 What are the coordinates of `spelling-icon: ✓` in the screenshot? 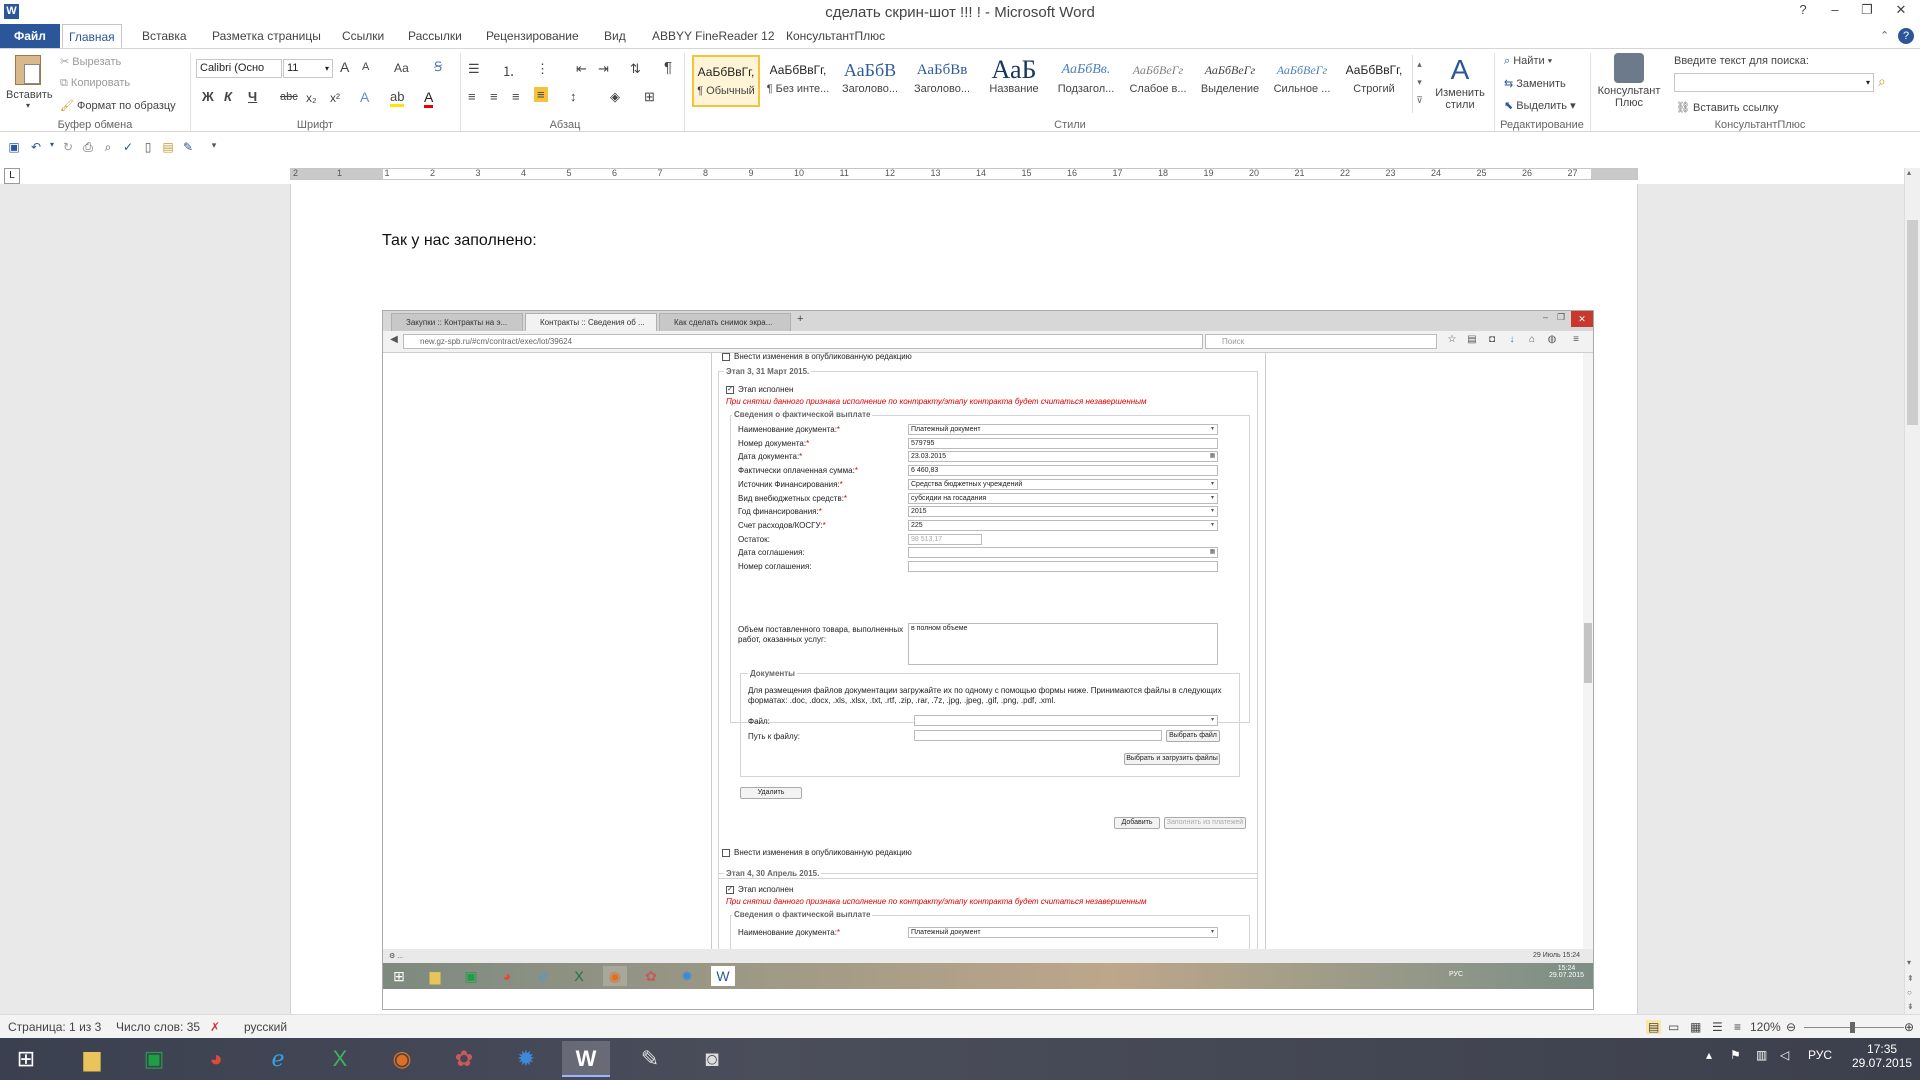 It's located at (128, 148).